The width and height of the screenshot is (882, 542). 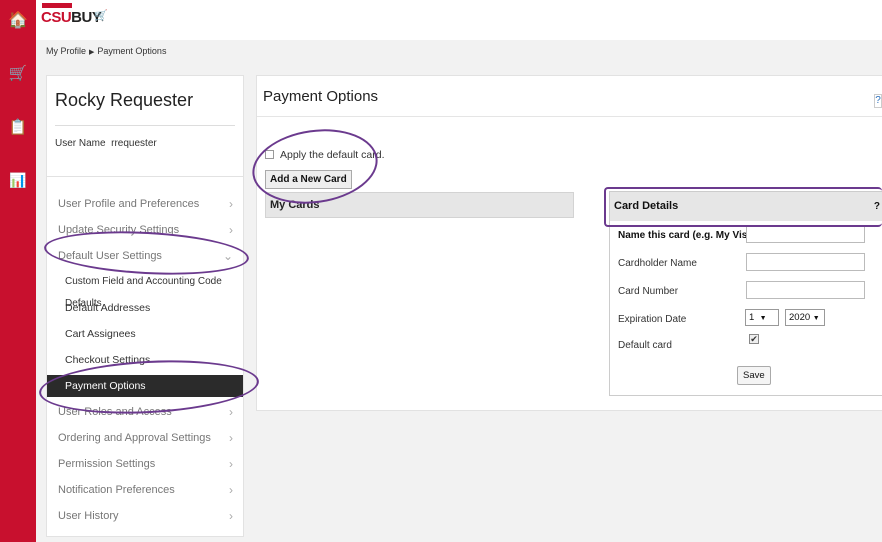 I want to click on breadcrumb: My Profile ▶ Payment Options, so click(x=106, y=51).